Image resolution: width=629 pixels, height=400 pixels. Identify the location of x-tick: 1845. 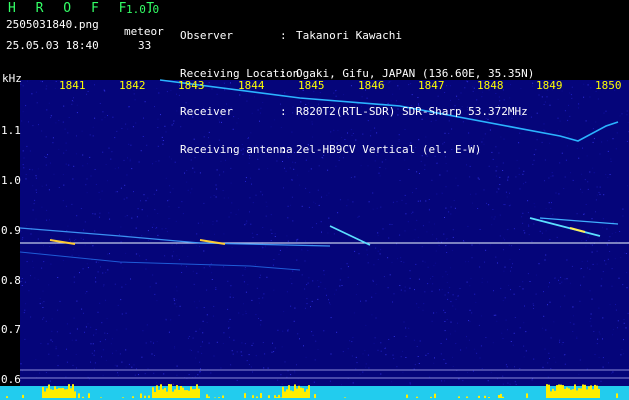
(311, 85).